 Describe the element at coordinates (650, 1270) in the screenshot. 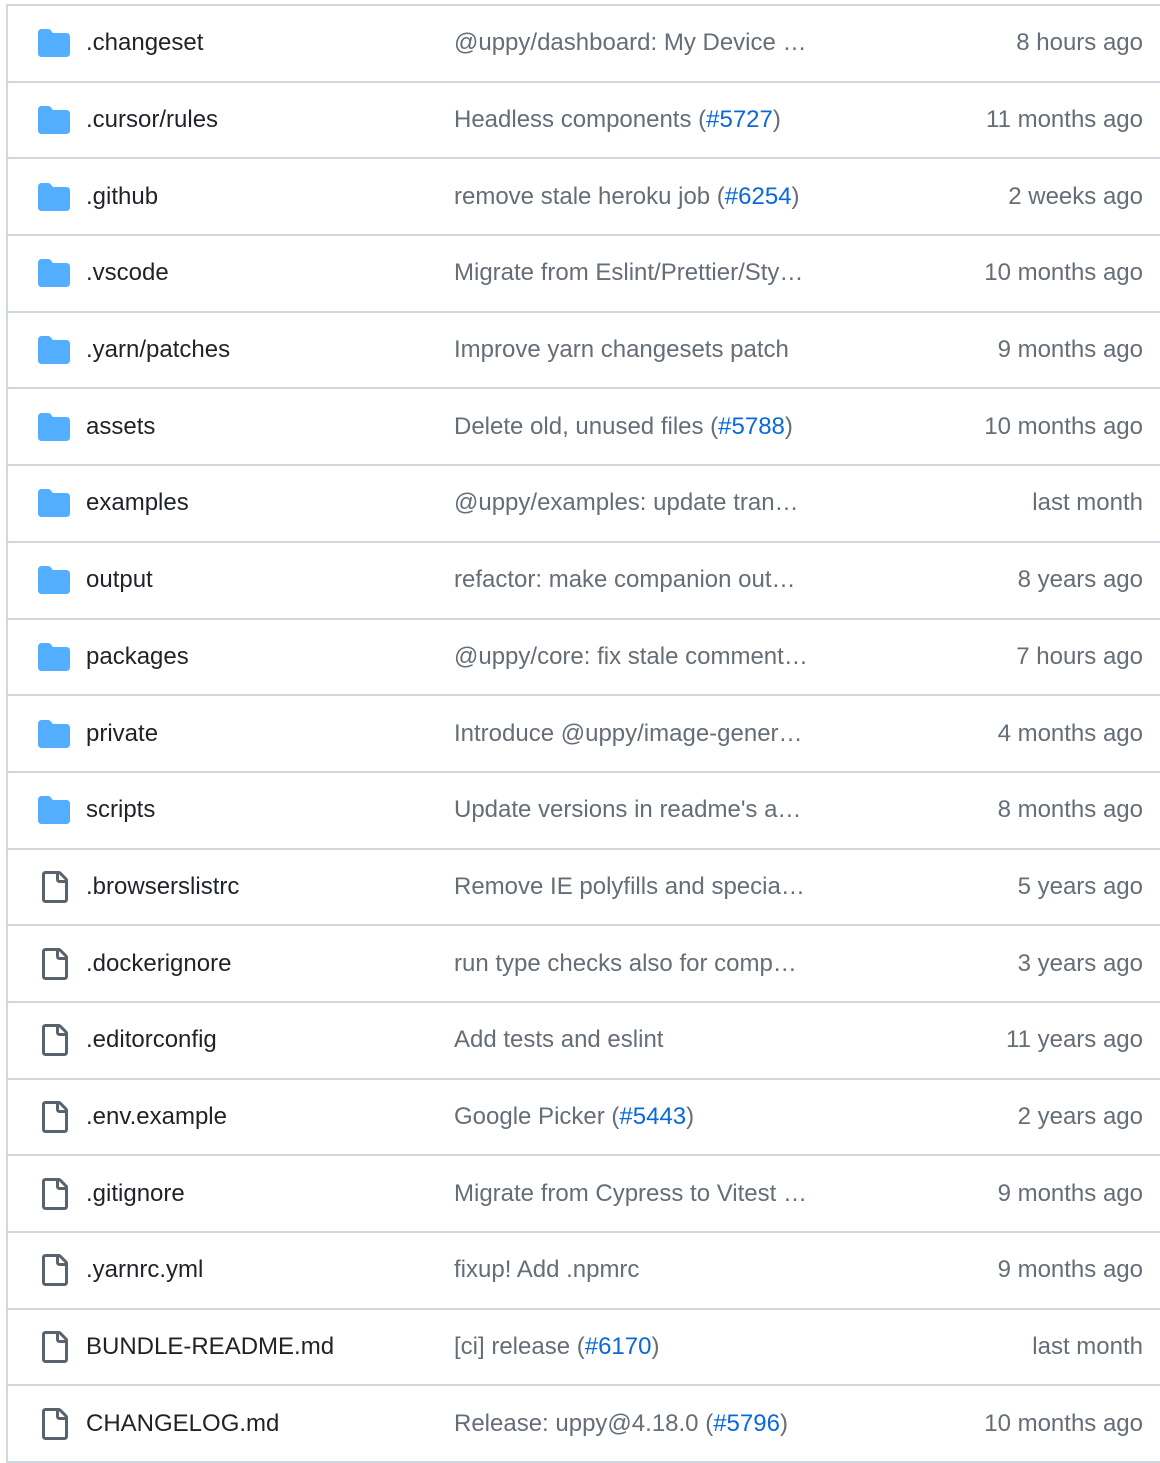

I see `commit-message-link: fixup! Add .npmrc` at that location.